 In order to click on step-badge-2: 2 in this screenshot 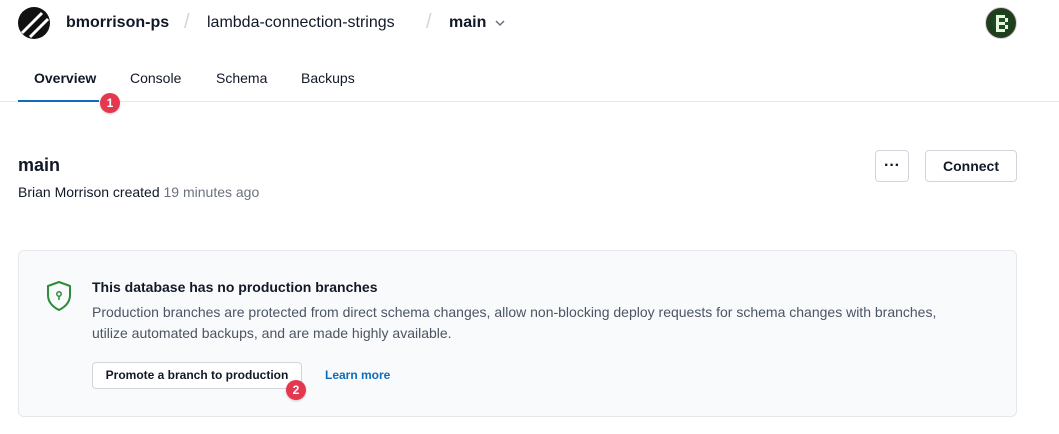, I will do `click(296, 390)`.